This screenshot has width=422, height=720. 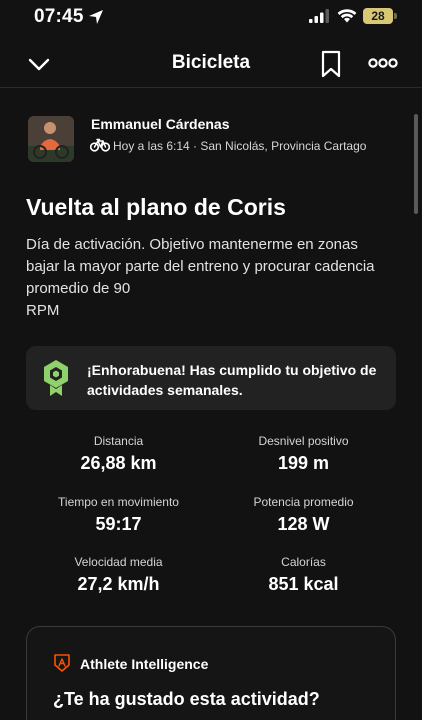 I want to click on battery-nub, so click(x=395, y=16).